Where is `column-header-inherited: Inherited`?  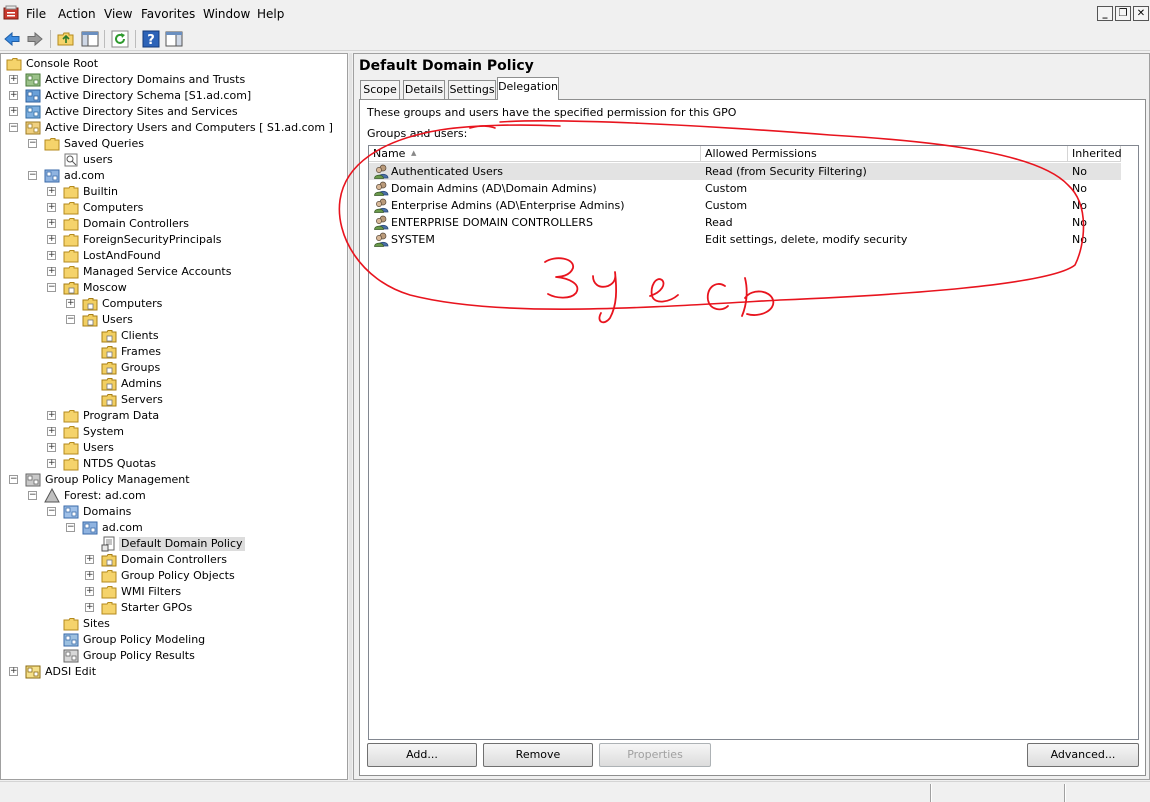
column-header-inherited: Inherited is located at coordinates (1095, 154).